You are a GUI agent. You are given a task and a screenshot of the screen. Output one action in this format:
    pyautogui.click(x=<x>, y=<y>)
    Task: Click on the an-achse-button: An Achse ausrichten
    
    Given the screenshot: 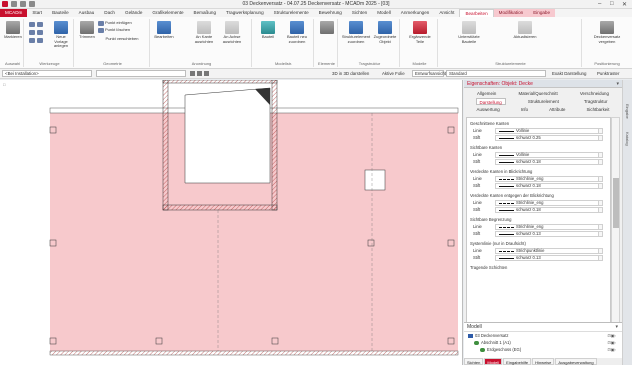 What is the action you would take?
    pyautogui.click(x=232, y=32)
    